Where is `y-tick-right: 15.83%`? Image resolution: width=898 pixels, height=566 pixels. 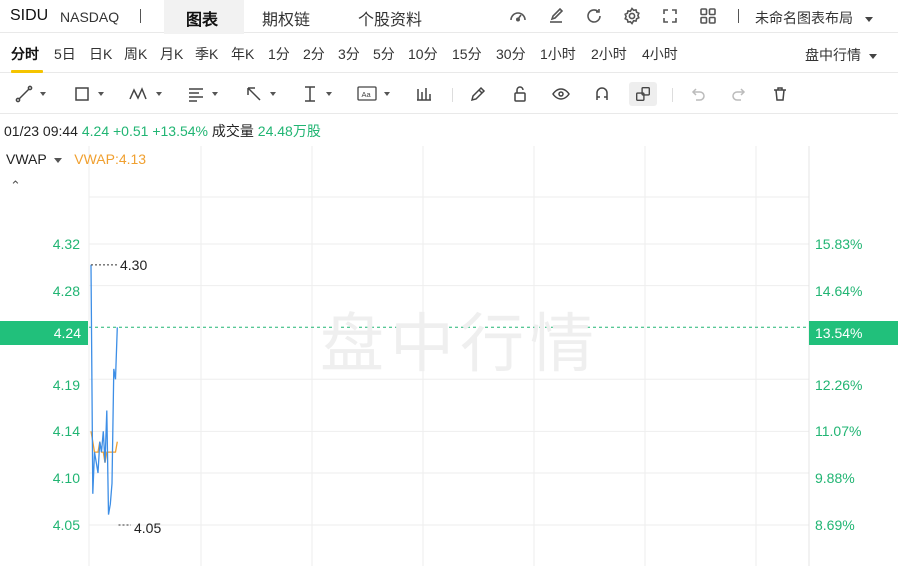 y-tick-right: 15.83% is located at coordinates (839, 244).